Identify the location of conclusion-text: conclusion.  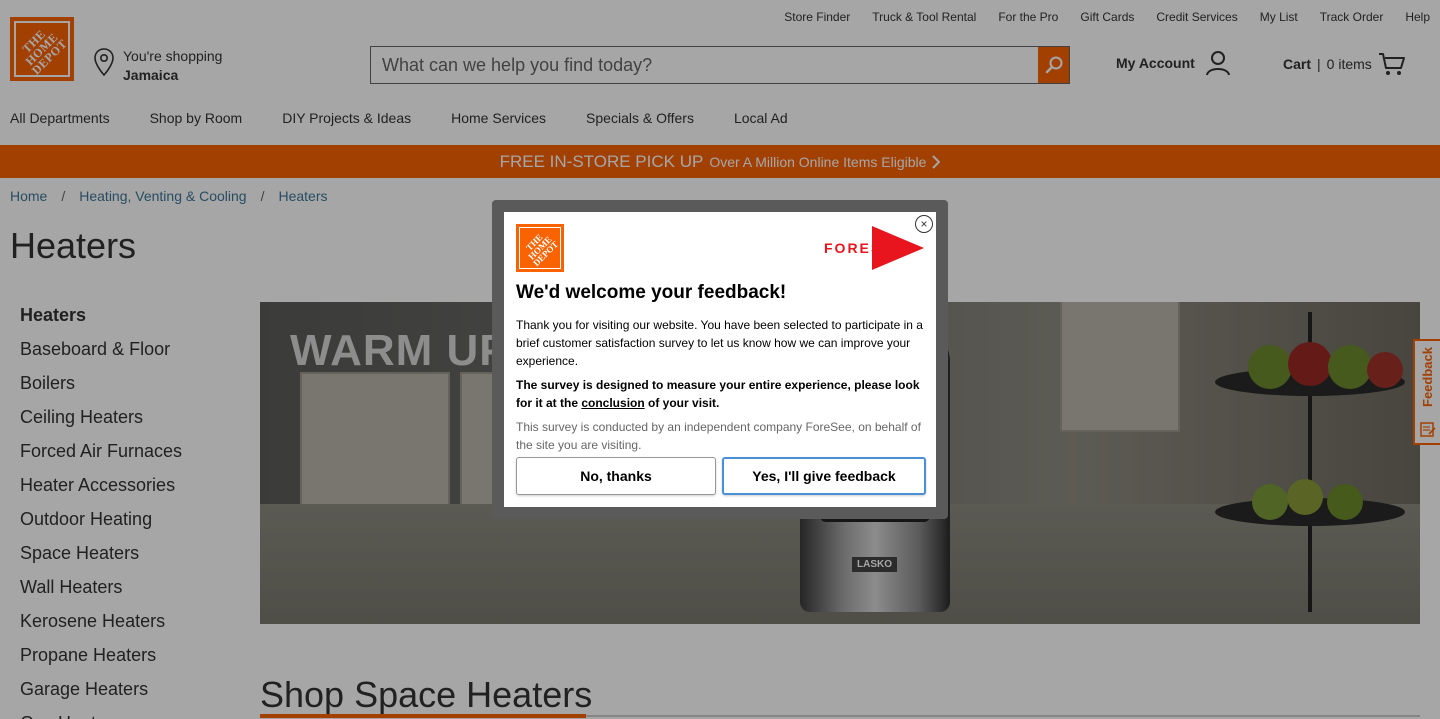
(613, 403).